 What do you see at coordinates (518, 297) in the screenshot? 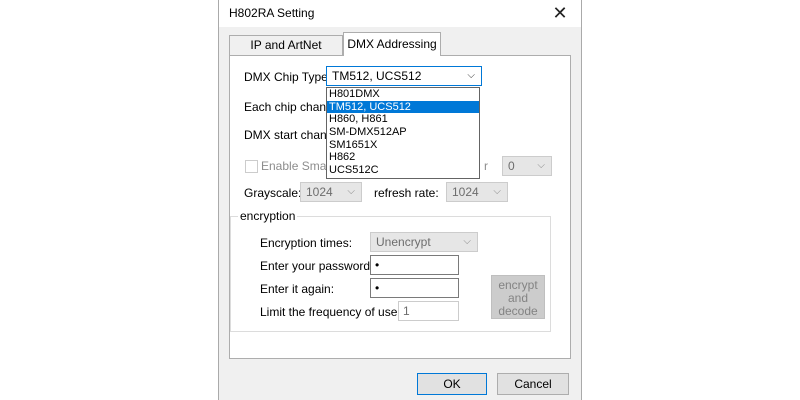
I see `encrypt-decode-button: encrypt and decode` at bounding box center [518, 297].